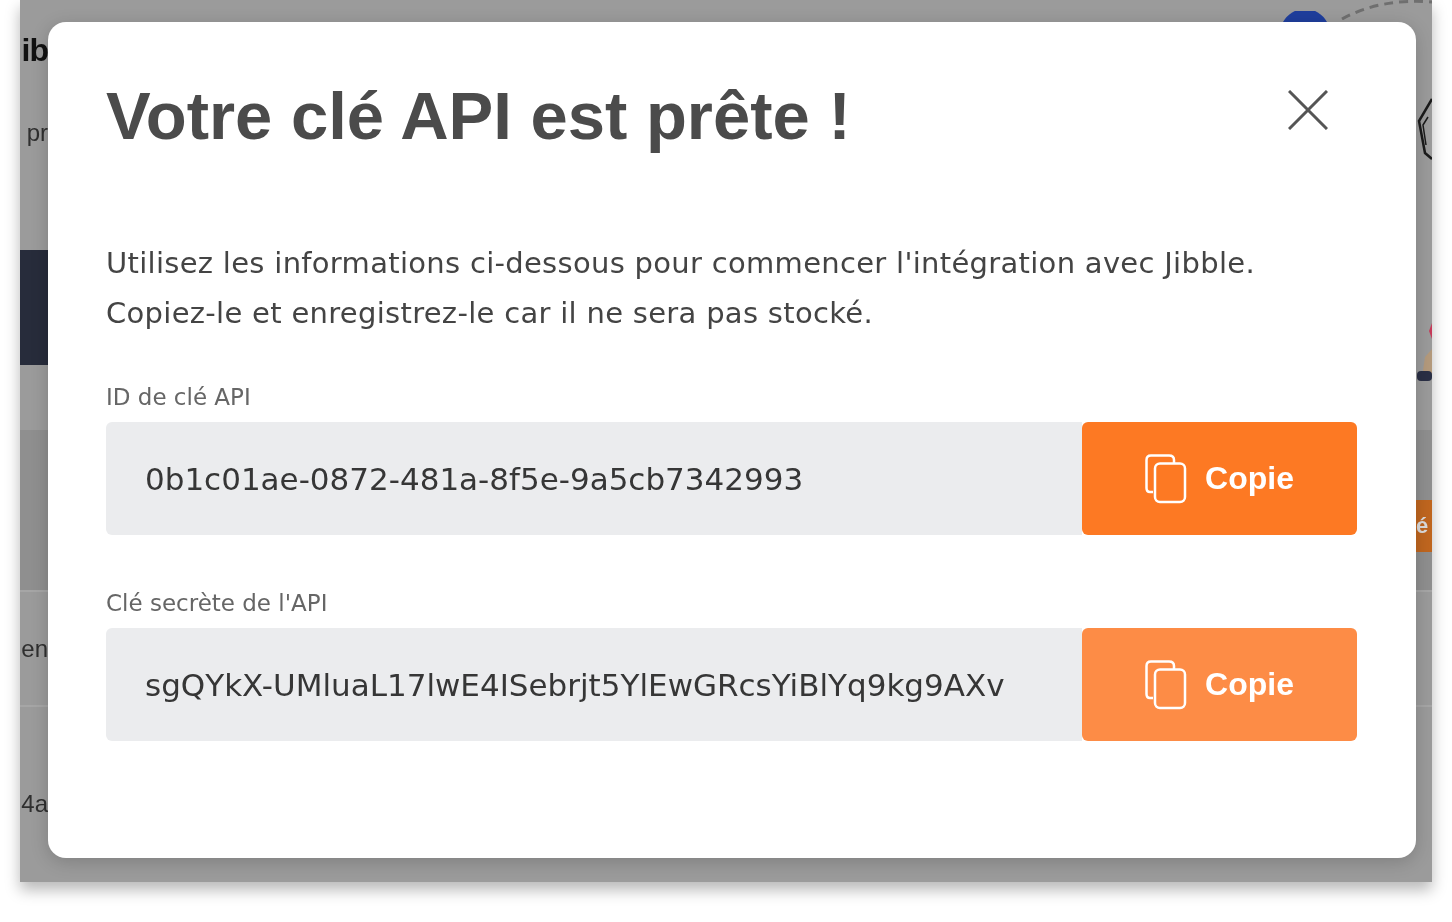 Image resolution: width=1452 pixels, height=922 pixels. I want to click on api-key-field: 0b1c01ae-0872-481a-8f5e-9a5cb7342993, so click(594, 478).